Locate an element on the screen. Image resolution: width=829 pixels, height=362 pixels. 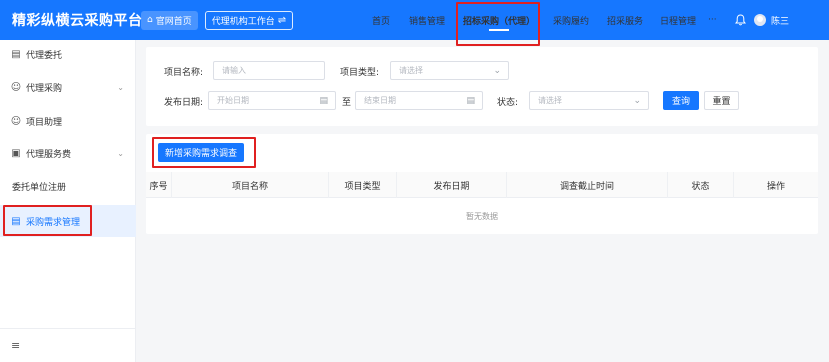
project-name-input: 请输入 is located at coordinates (269, 70).